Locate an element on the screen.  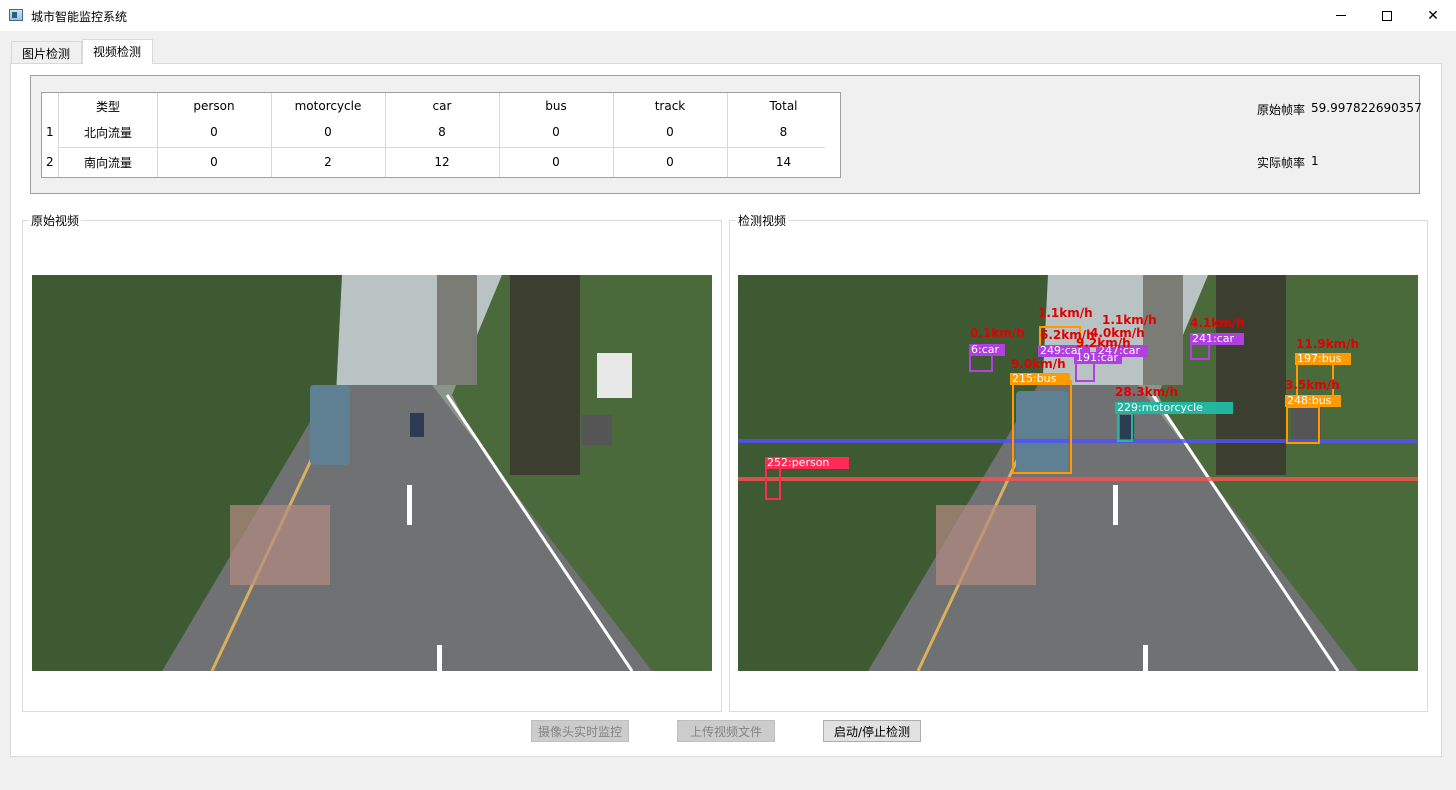
column-header: 类型 is located at coordinates (107, 106).